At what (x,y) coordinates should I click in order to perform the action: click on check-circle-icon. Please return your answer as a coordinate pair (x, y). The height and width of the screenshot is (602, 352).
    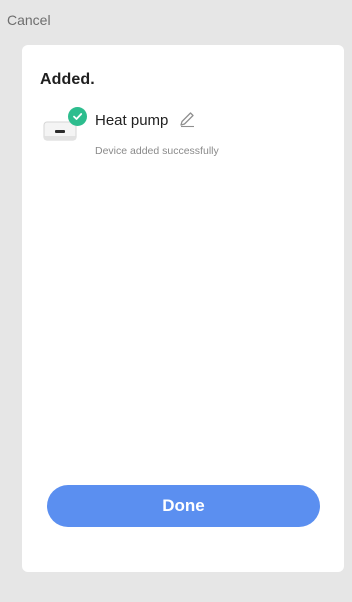
    Looking at the image, I should click on (77, 116).